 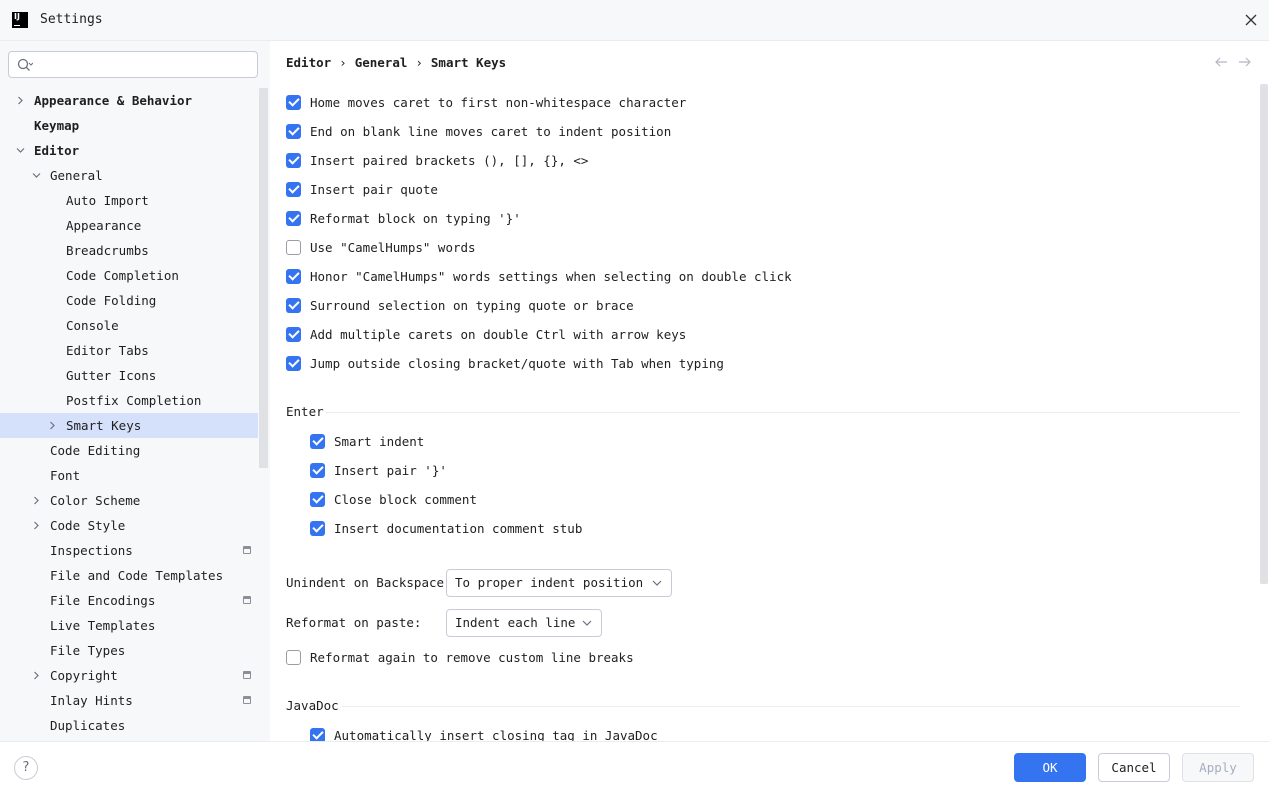 What do you see at coordinates (1221, 62) in the screenshot?
I see `back-arrow-icon` at bounding box center [1221, 62].